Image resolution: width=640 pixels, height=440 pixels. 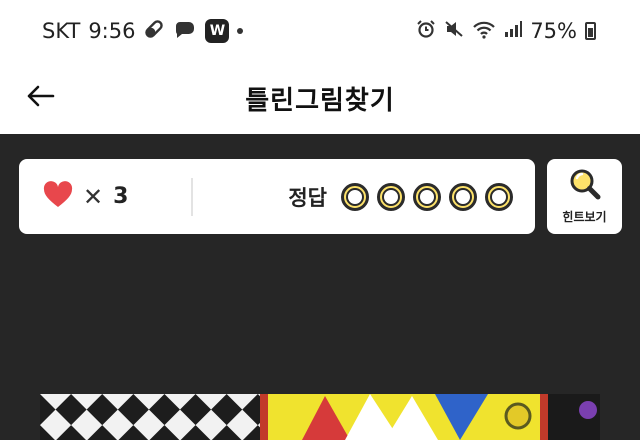 What do you see at coordinates (513, 31) in the screenshot?
I see `signal-icon` at bounding box center [513, 31].